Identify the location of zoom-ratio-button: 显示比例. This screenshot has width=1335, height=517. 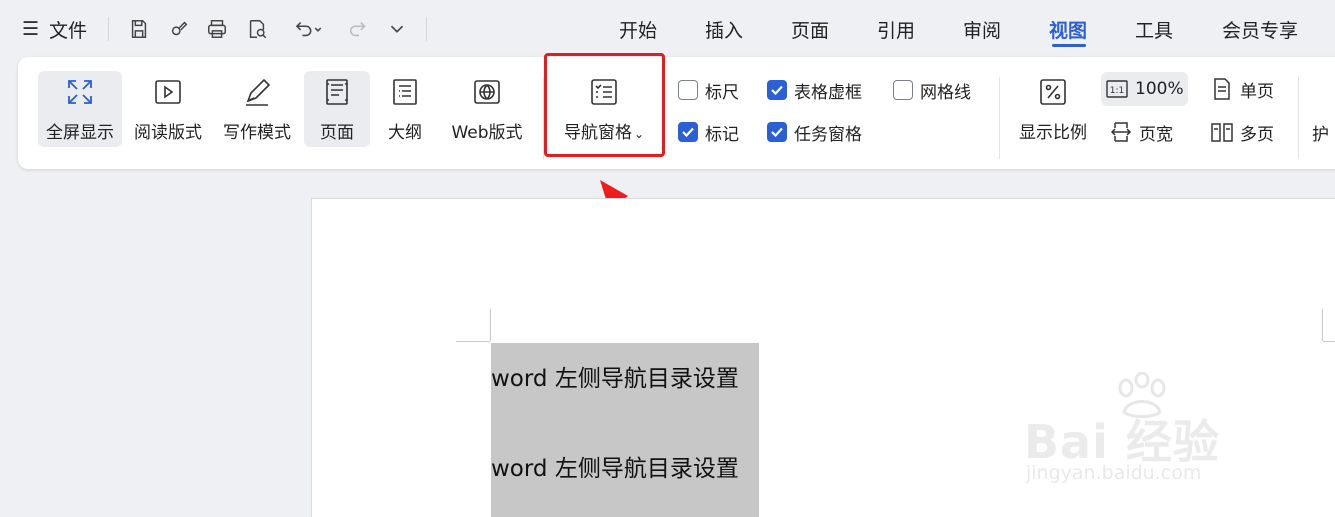
(1053, 109).